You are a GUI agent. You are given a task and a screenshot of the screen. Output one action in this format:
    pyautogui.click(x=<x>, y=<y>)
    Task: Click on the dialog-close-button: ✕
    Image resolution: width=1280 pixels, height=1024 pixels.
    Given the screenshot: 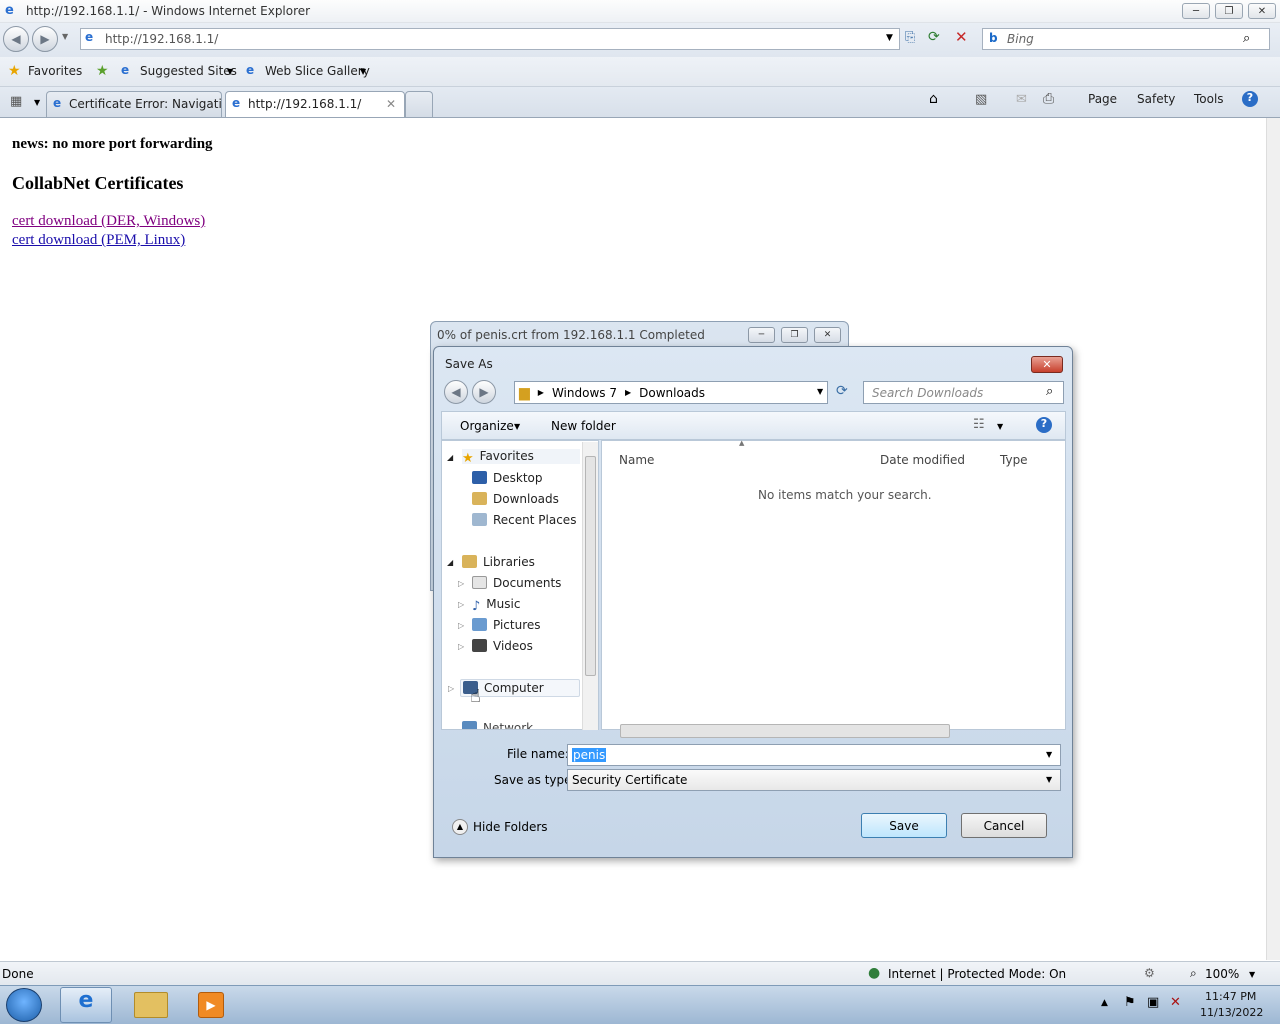 What is the action you would take?
    pyautogui.click(x=1047, y=364)
    